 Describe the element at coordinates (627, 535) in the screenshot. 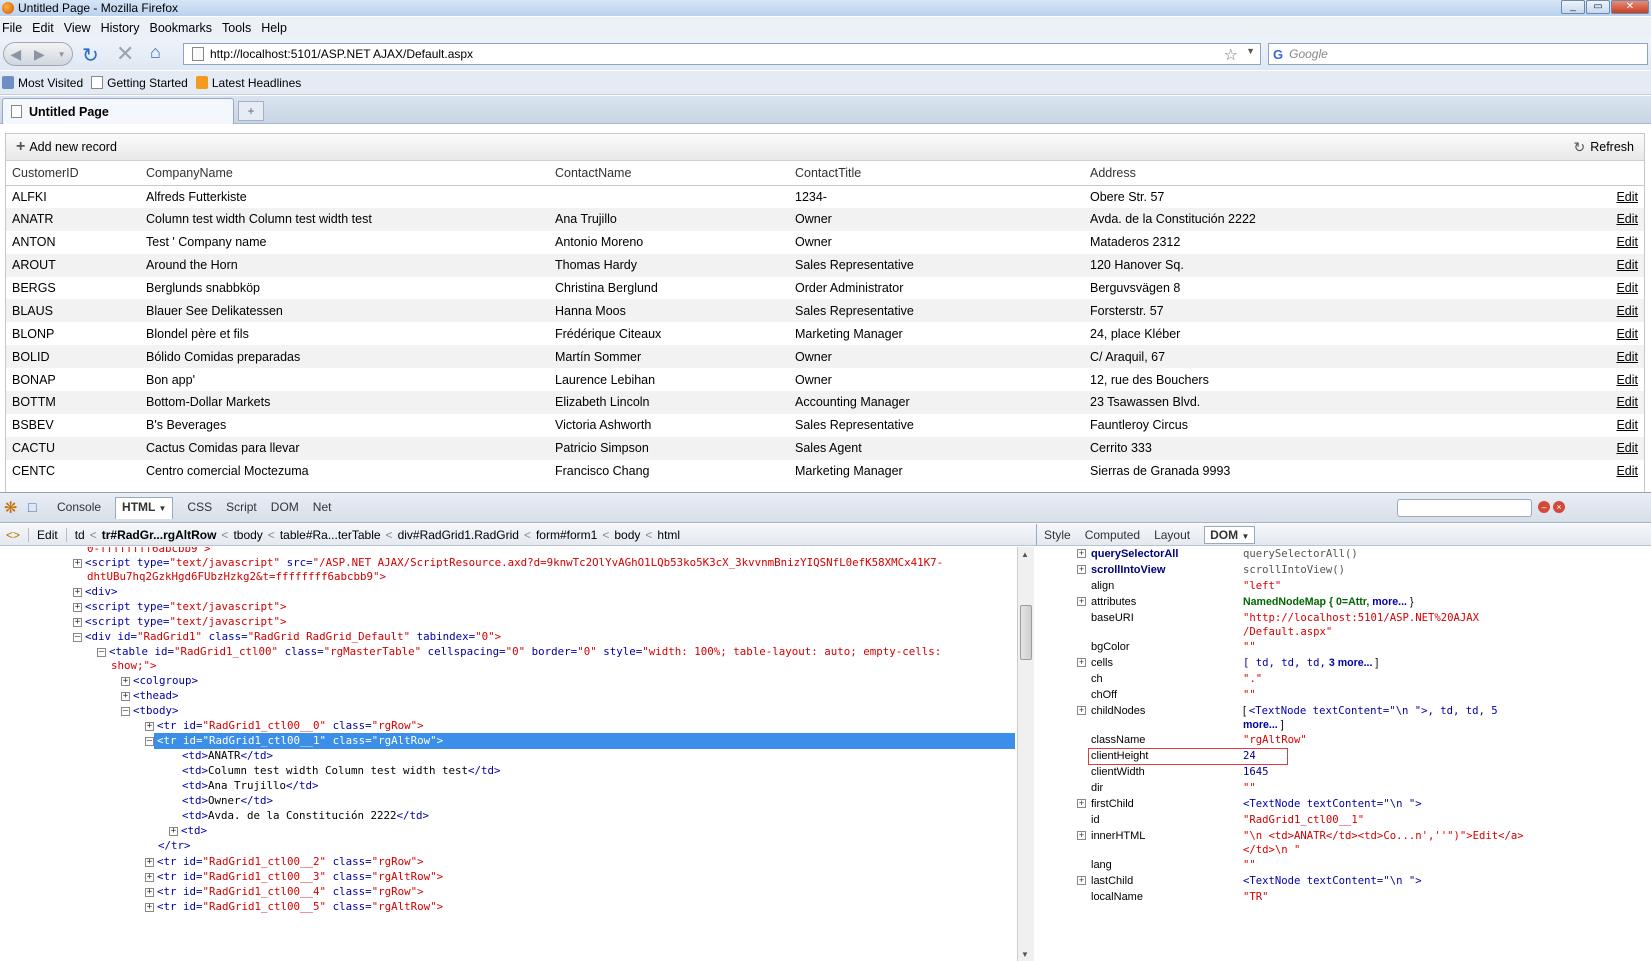

I see `crumb-body: body` at that location.